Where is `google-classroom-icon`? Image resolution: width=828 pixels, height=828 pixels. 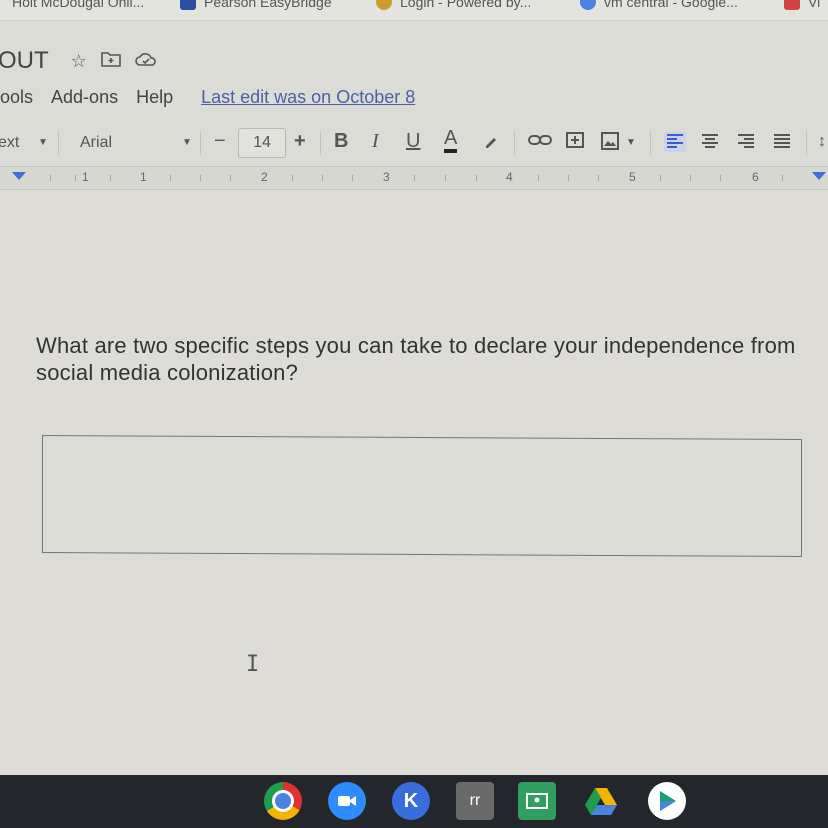
google-classroom-icon is located at coordinates (537, 801).